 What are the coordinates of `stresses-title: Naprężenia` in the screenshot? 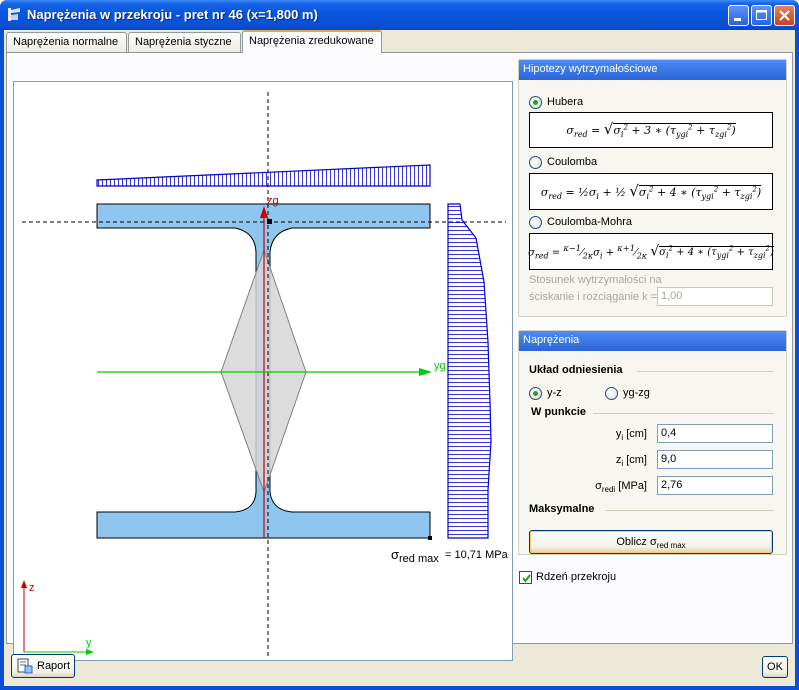 It's located at (652, 341).